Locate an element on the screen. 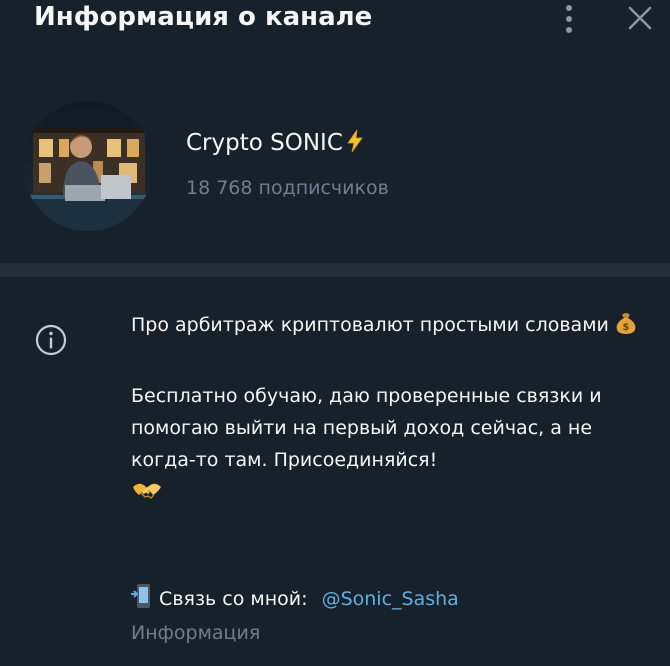 The width and height of the screenshot is (670, 666). page-title: Информация о канале is located at coordinates (203, 17).